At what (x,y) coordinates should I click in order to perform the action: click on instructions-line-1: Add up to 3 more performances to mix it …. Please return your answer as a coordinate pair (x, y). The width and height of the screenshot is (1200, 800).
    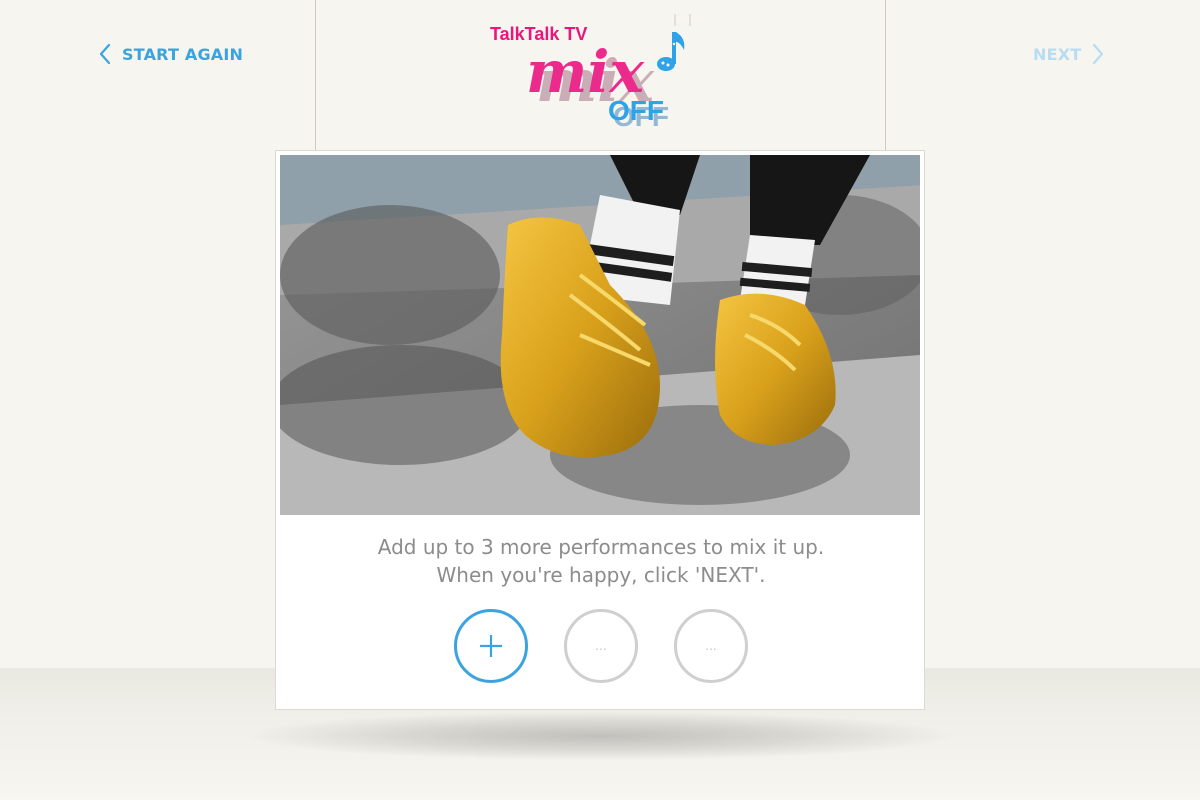
    Looking at the image, I should click on (601, 547).